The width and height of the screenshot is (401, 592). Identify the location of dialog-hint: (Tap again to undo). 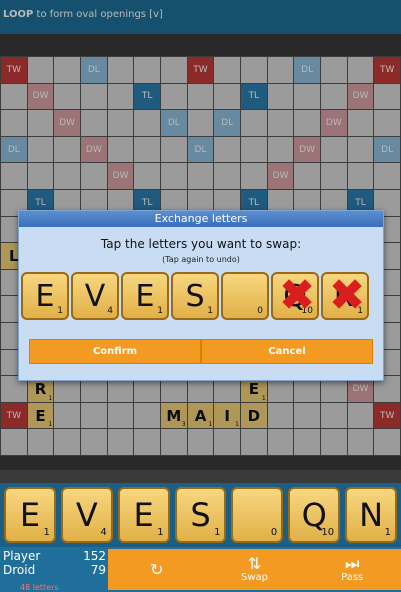
(201, 259).